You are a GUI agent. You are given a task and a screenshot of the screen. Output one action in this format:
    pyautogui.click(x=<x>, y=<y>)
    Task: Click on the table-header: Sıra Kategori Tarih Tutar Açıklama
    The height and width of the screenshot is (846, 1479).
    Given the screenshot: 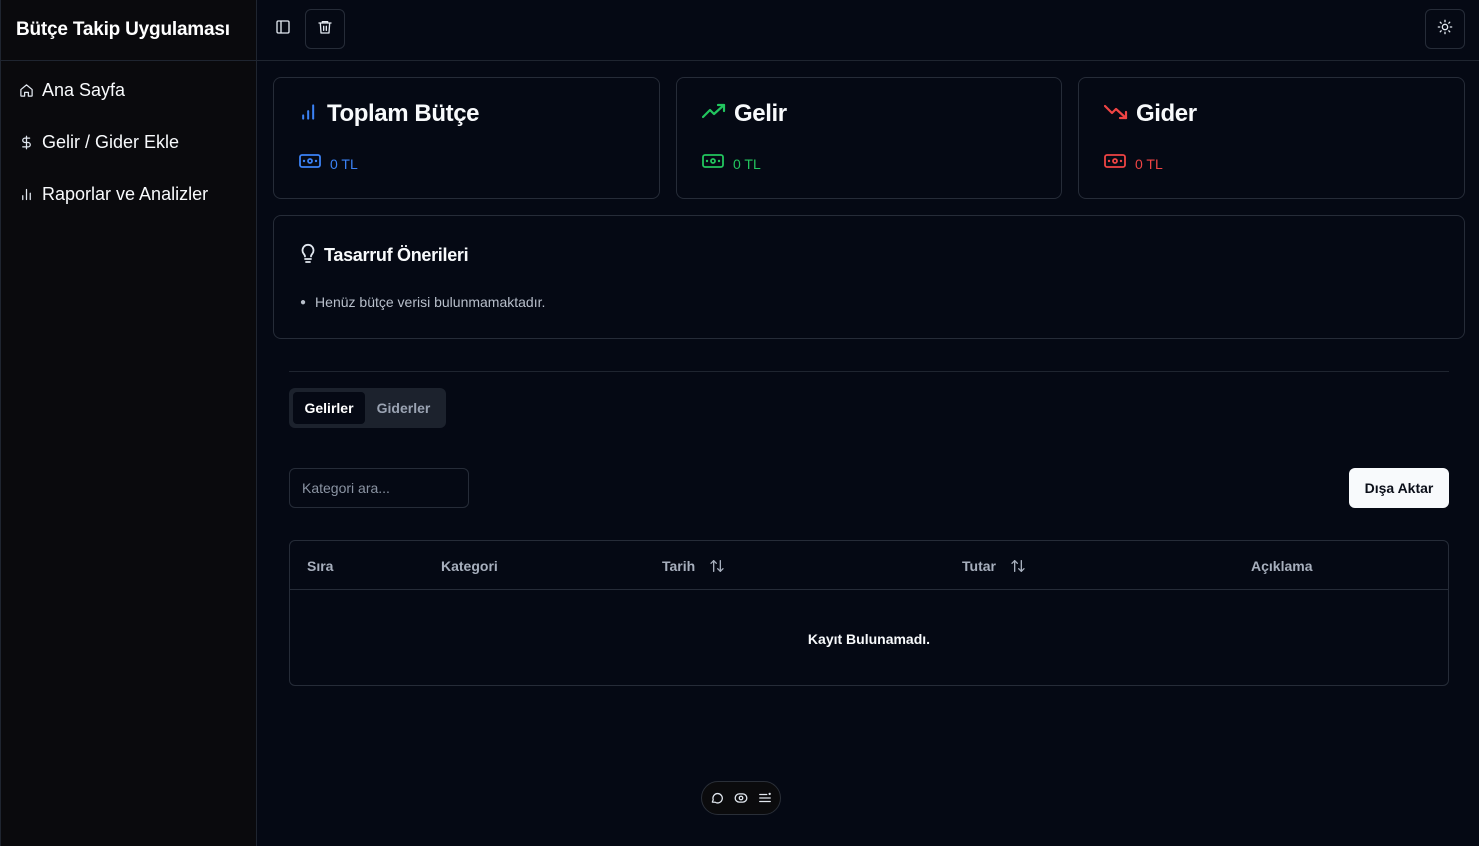 What is the action you would take?
    pyautogui.click(x=869, y=565)
    